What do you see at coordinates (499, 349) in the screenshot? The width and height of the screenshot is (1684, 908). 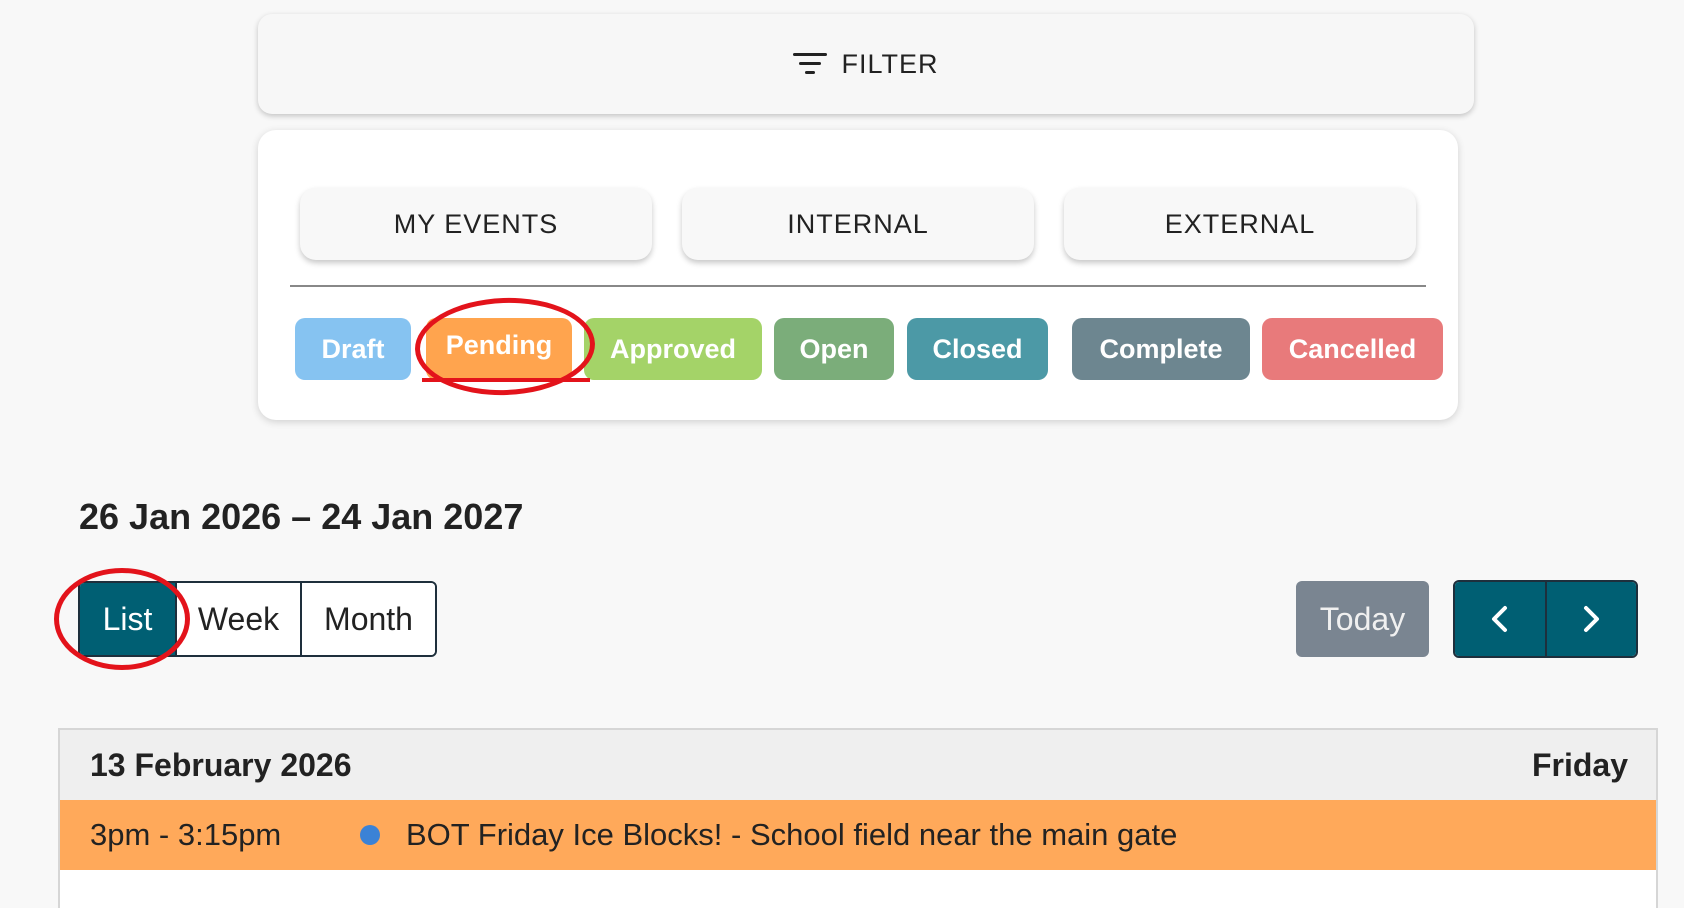 I see `status-chip-pending: Pending` at bounding box center [499, 349].